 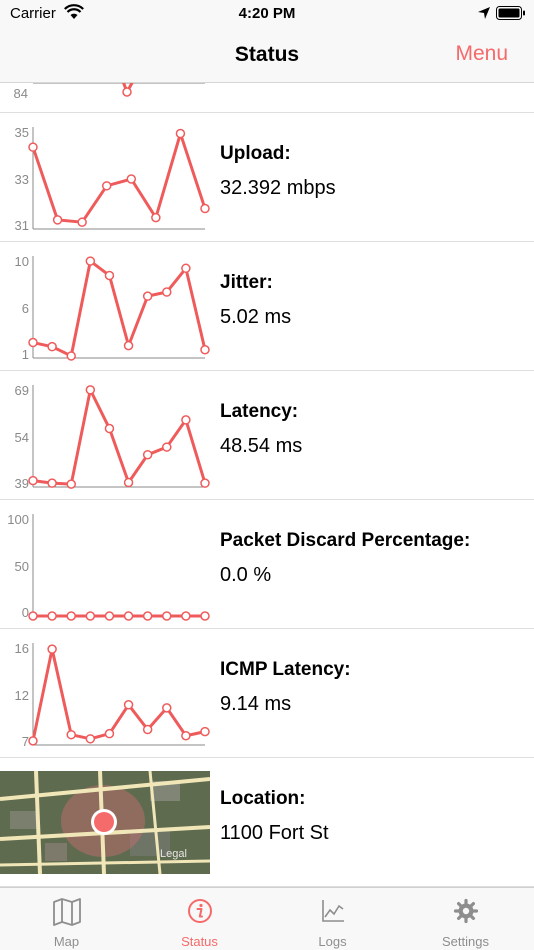 I want to click on gear-icon, so click(x=466, y=913).